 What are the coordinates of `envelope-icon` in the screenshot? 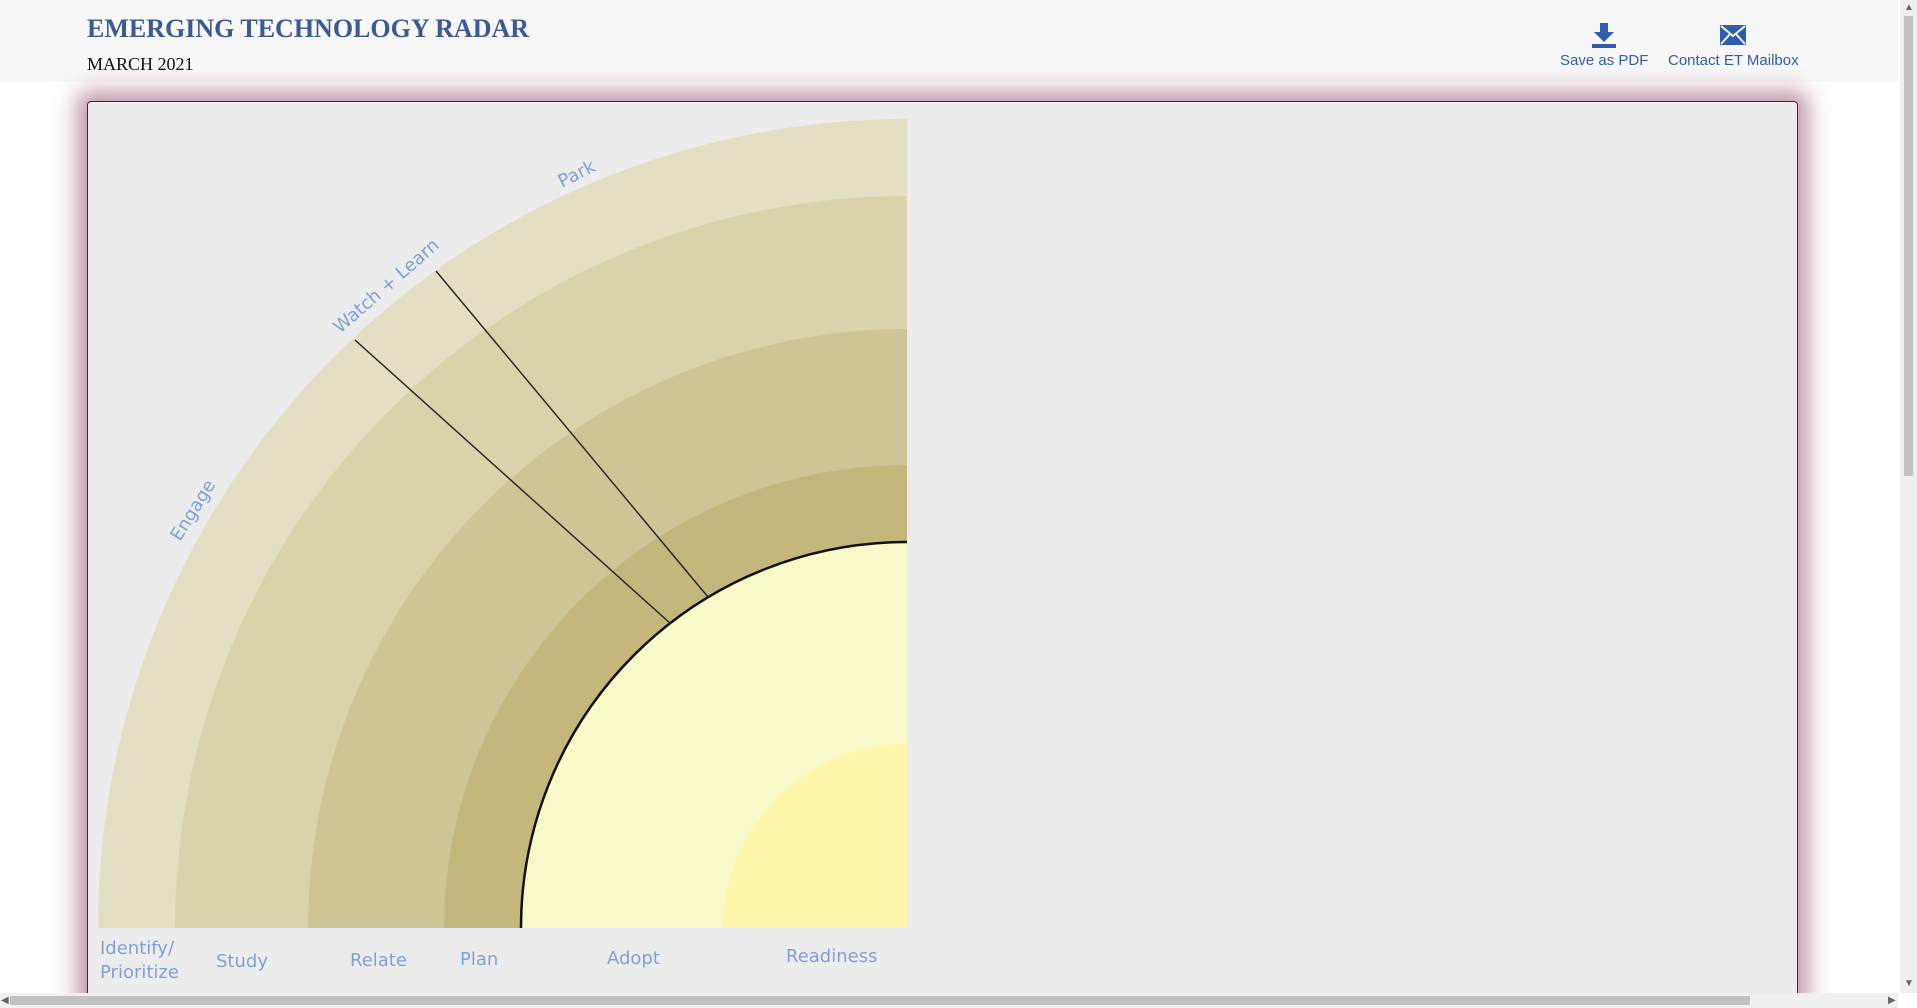 It's located at (1733, 35).